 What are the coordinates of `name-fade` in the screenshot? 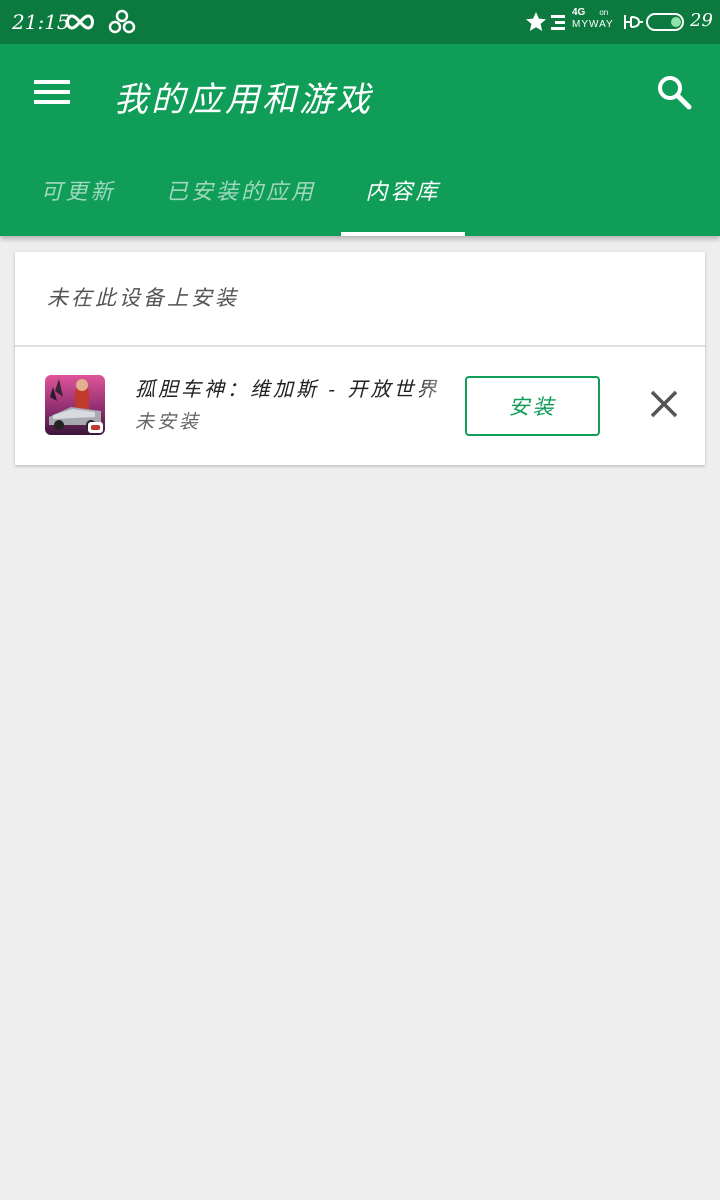 It's located at (441, 387).